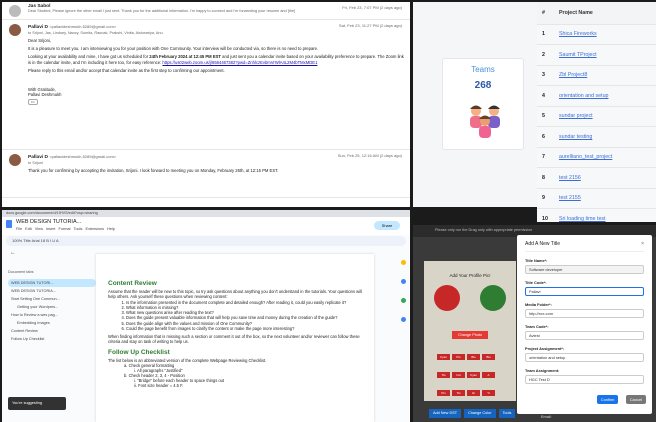  I want to click on color-tile: A, so click(488, 375).